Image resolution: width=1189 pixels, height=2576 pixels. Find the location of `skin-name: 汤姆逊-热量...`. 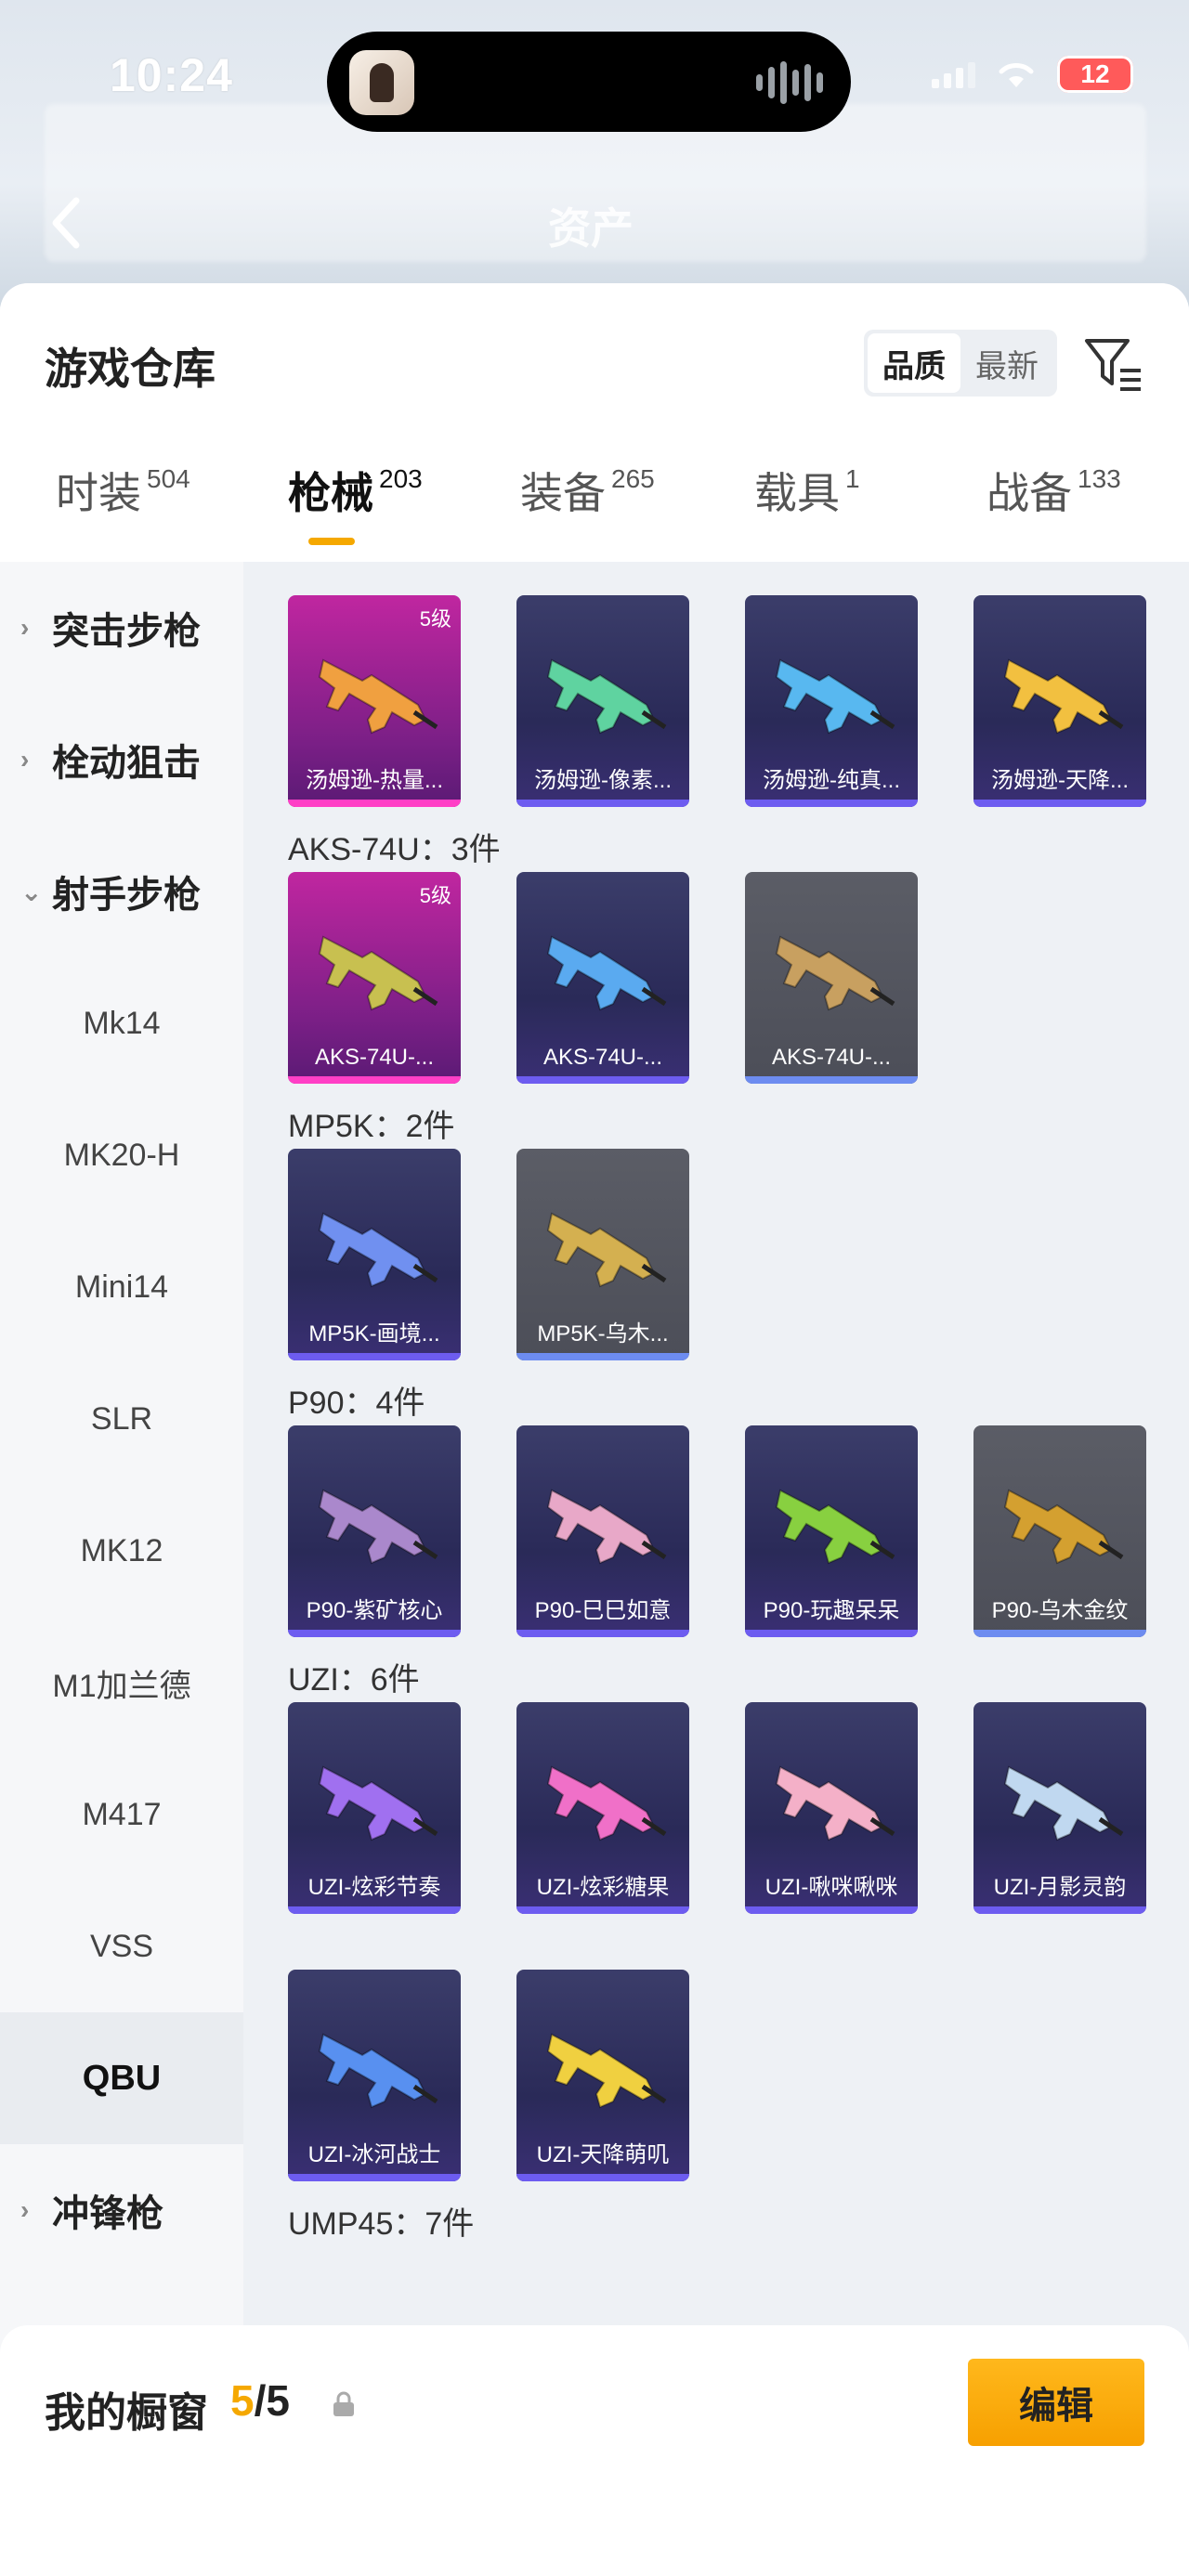

skin-name: 汤姆逊-热量... is located at coordinates (374, 780).